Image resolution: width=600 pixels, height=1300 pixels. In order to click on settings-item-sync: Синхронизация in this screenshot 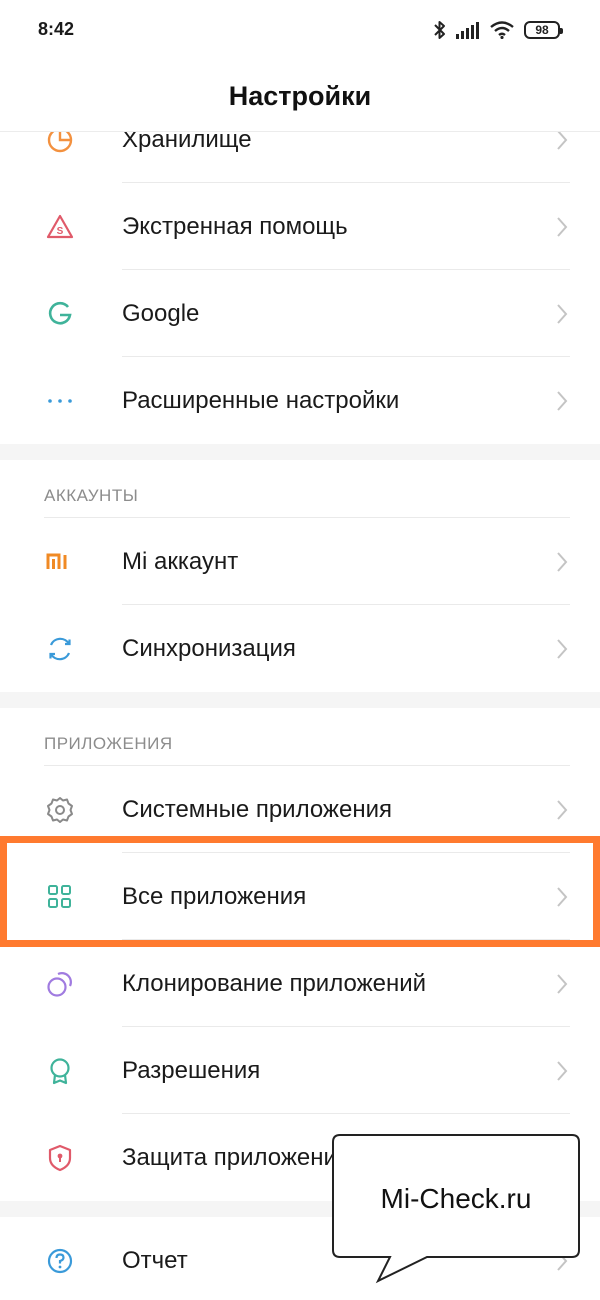, I will do `click(300, 648)`.